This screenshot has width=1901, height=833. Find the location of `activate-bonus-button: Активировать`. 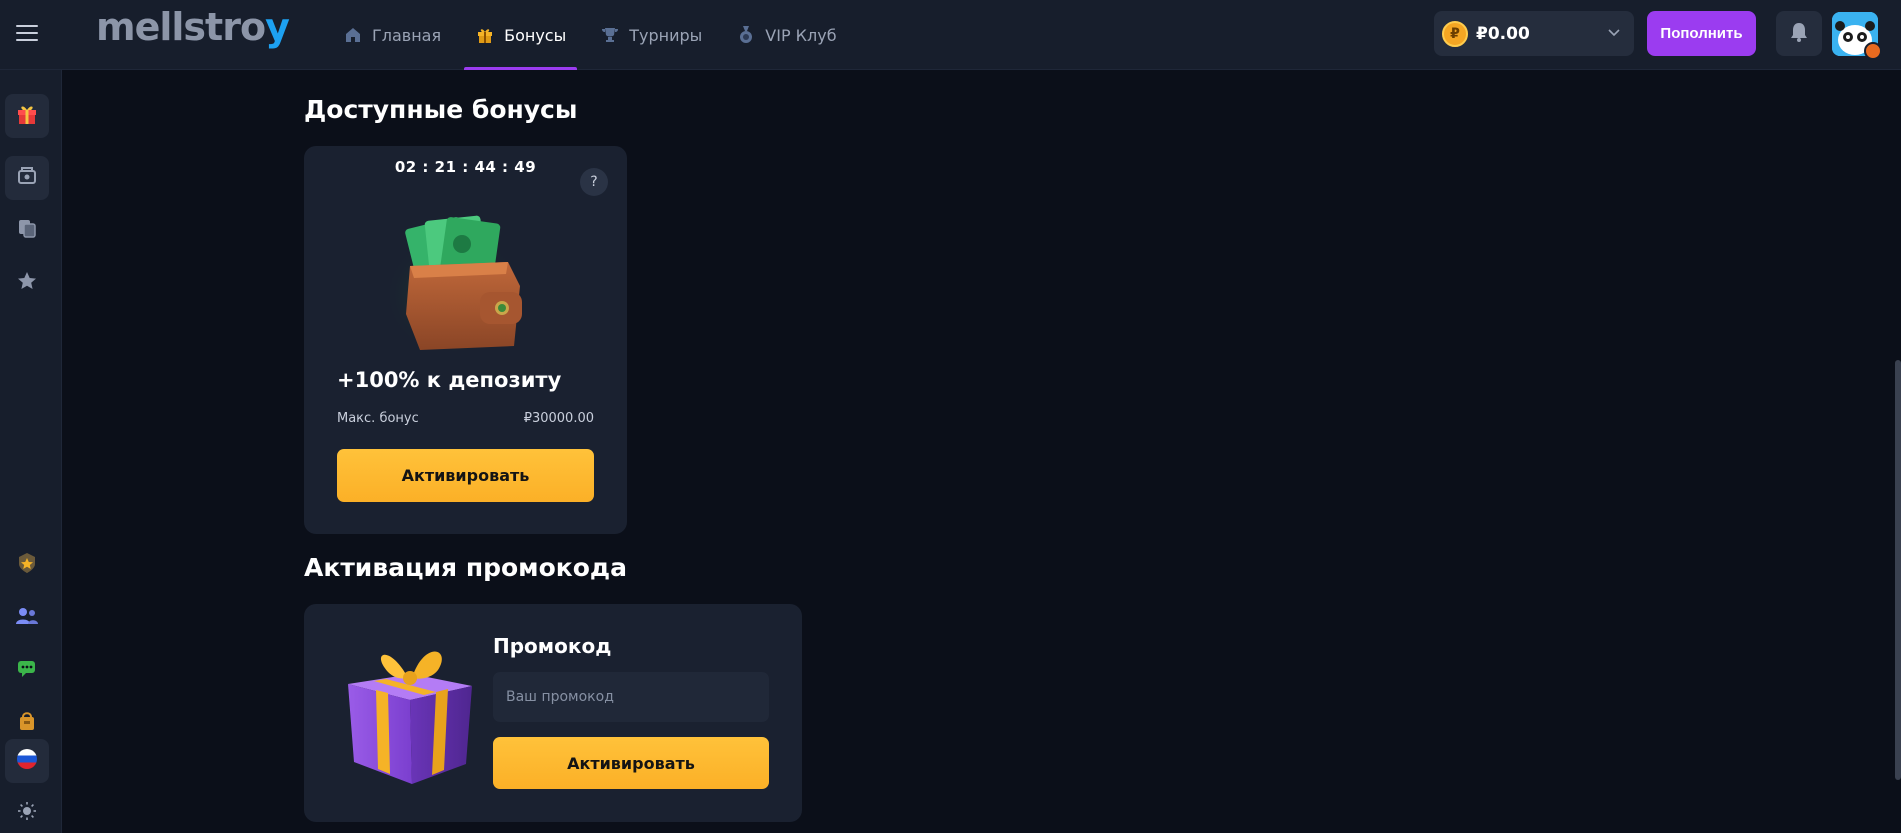

activate-bonus-button: Активировать is located at coordinates (465, 475).